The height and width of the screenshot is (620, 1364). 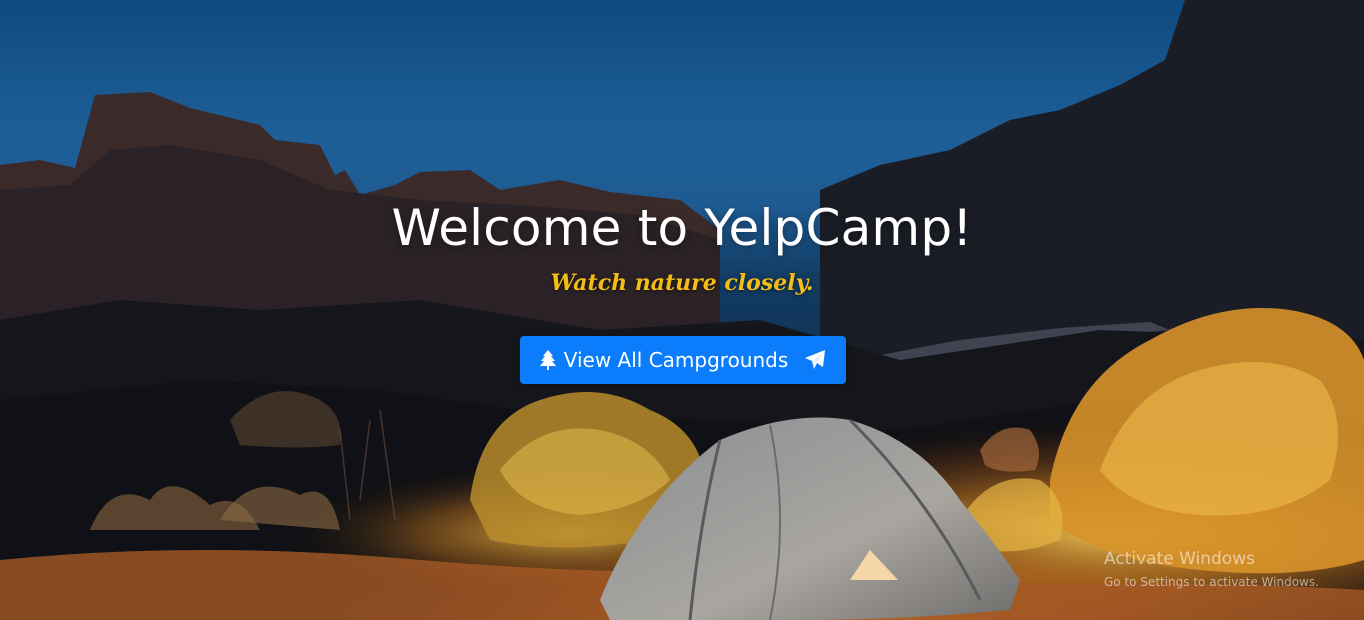 What do you see at coordinates (682, 228) in the screenshot?
I see `hero-title: Welcome to YelpCamp!` at bounding box center [682, 228].